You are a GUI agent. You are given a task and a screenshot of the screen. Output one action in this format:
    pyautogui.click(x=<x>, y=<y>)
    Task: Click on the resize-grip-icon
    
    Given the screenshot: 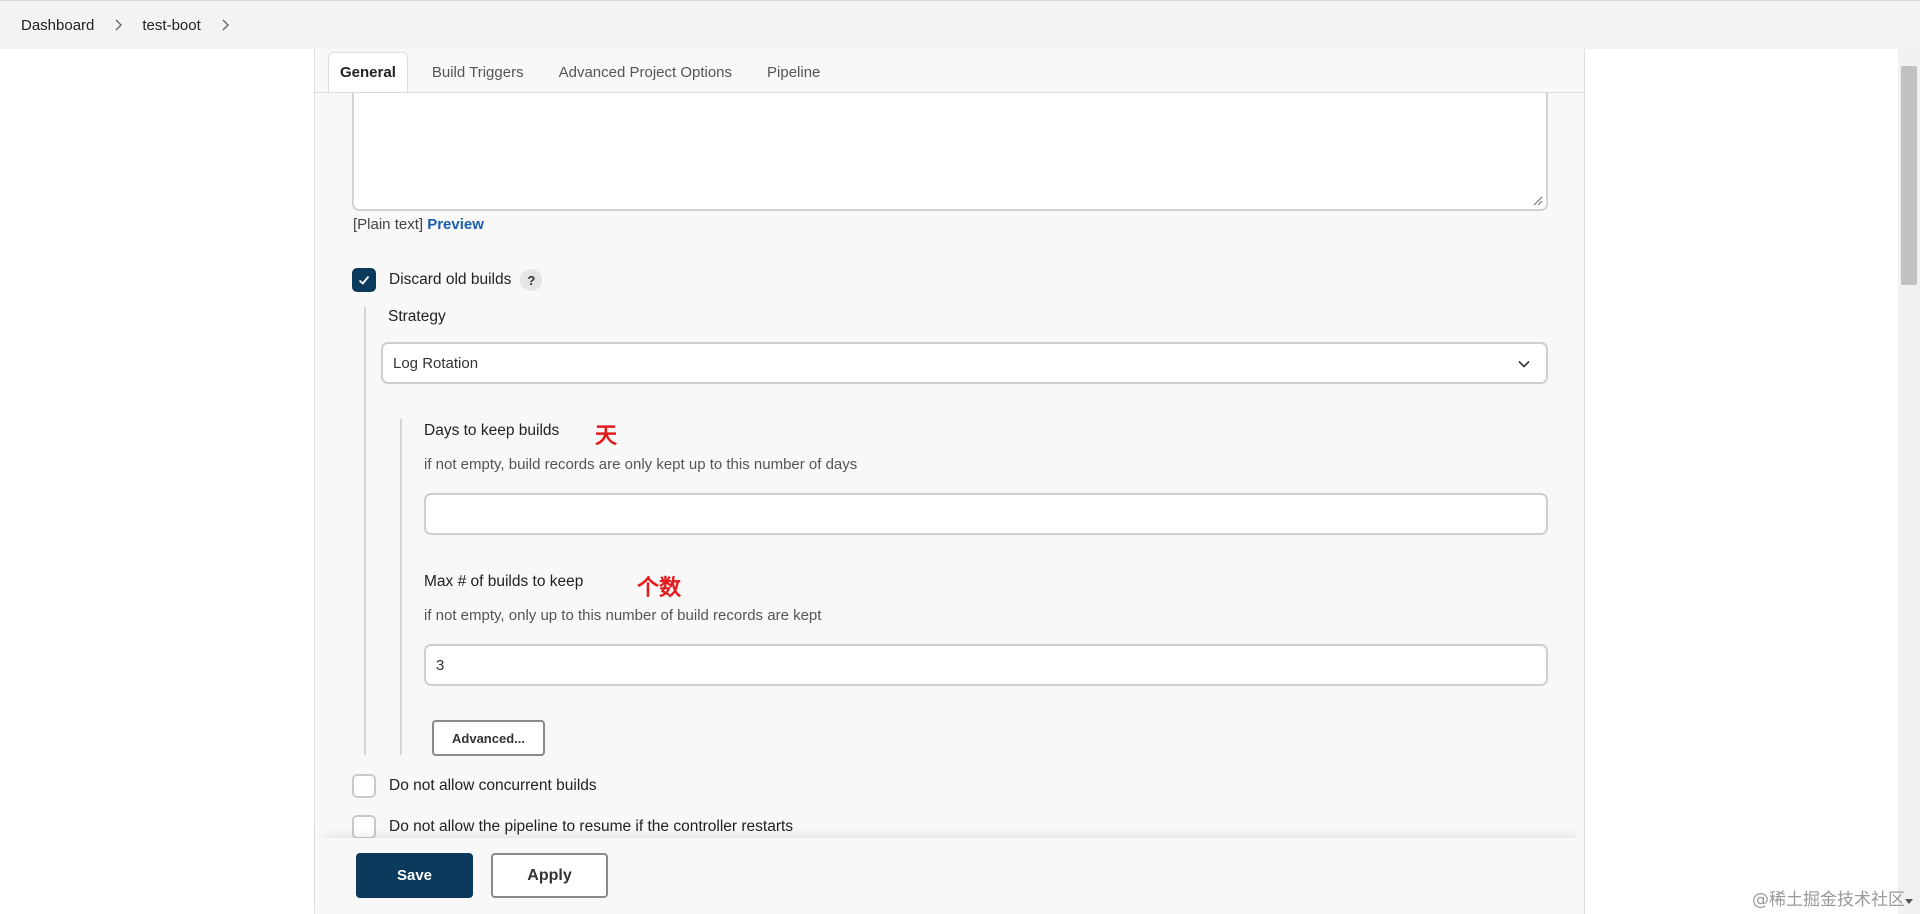 What is the action you would take?
    pyautogui.click(x=1537, y=200)
    